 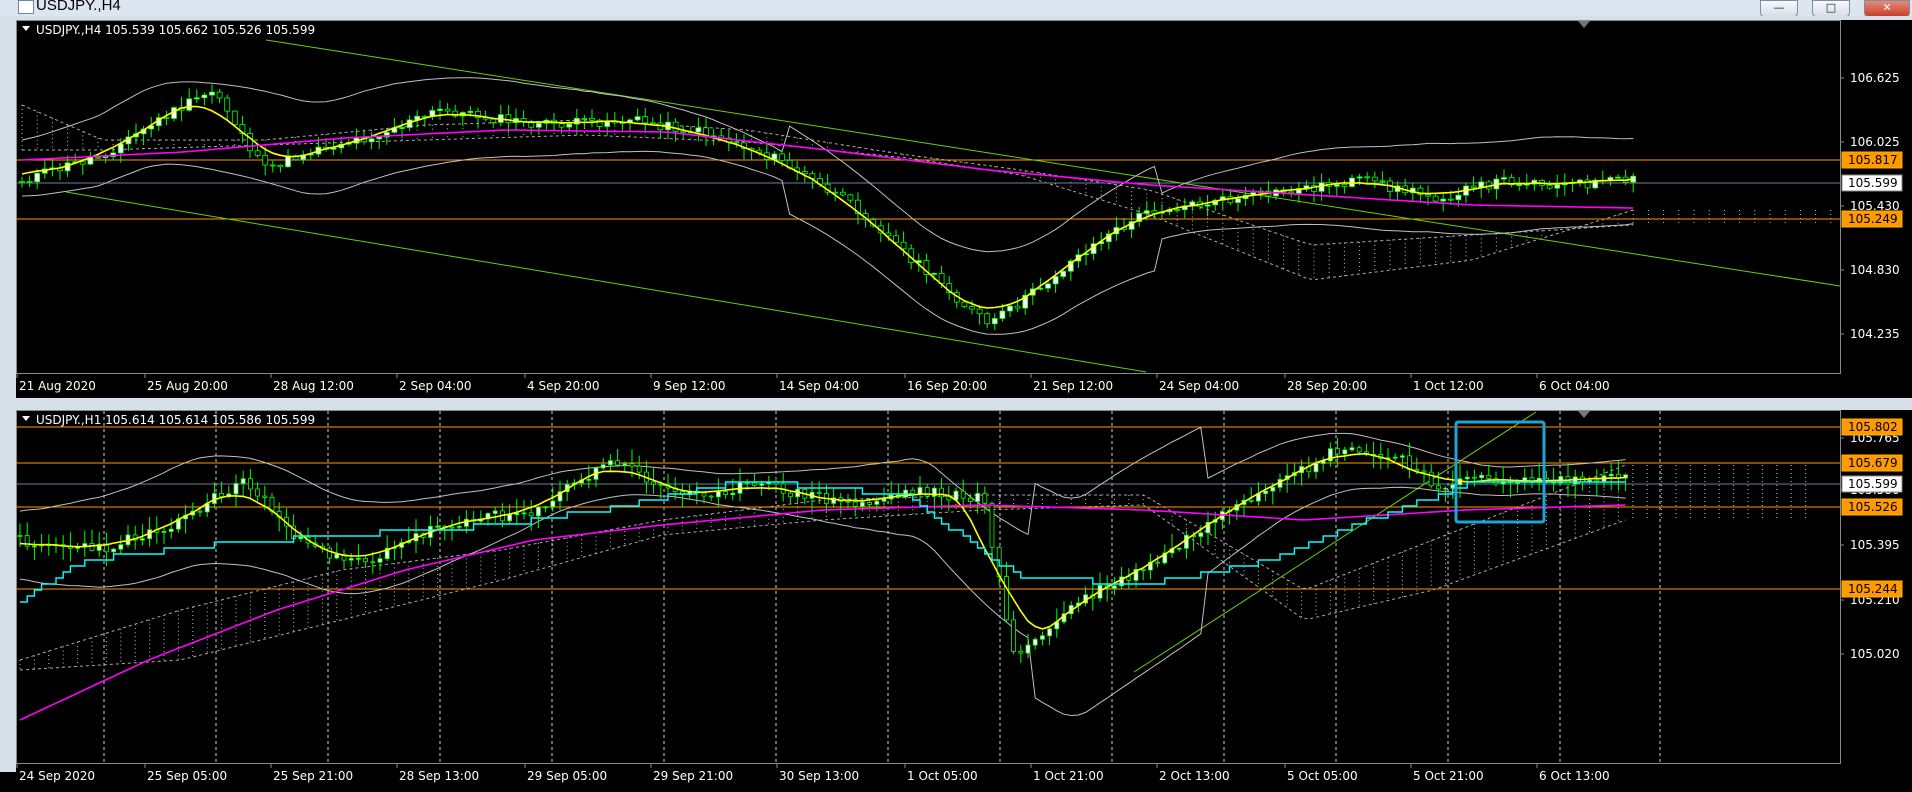 What do you see at coordinates (1873, 463) in the screenshot?
I see `marker-label: 105.679` at bounding box center [1873, 463].